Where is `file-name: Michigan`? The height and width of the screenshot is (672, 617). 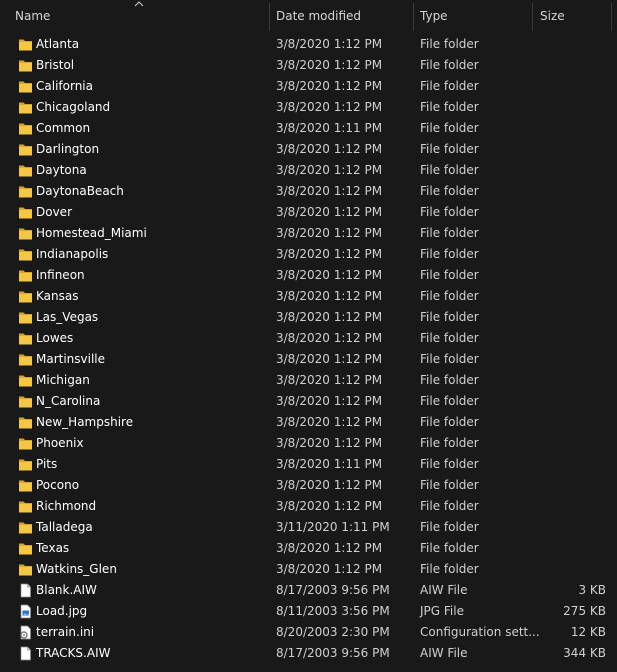
file-name: Michigan is located at coordinates (63, 380).